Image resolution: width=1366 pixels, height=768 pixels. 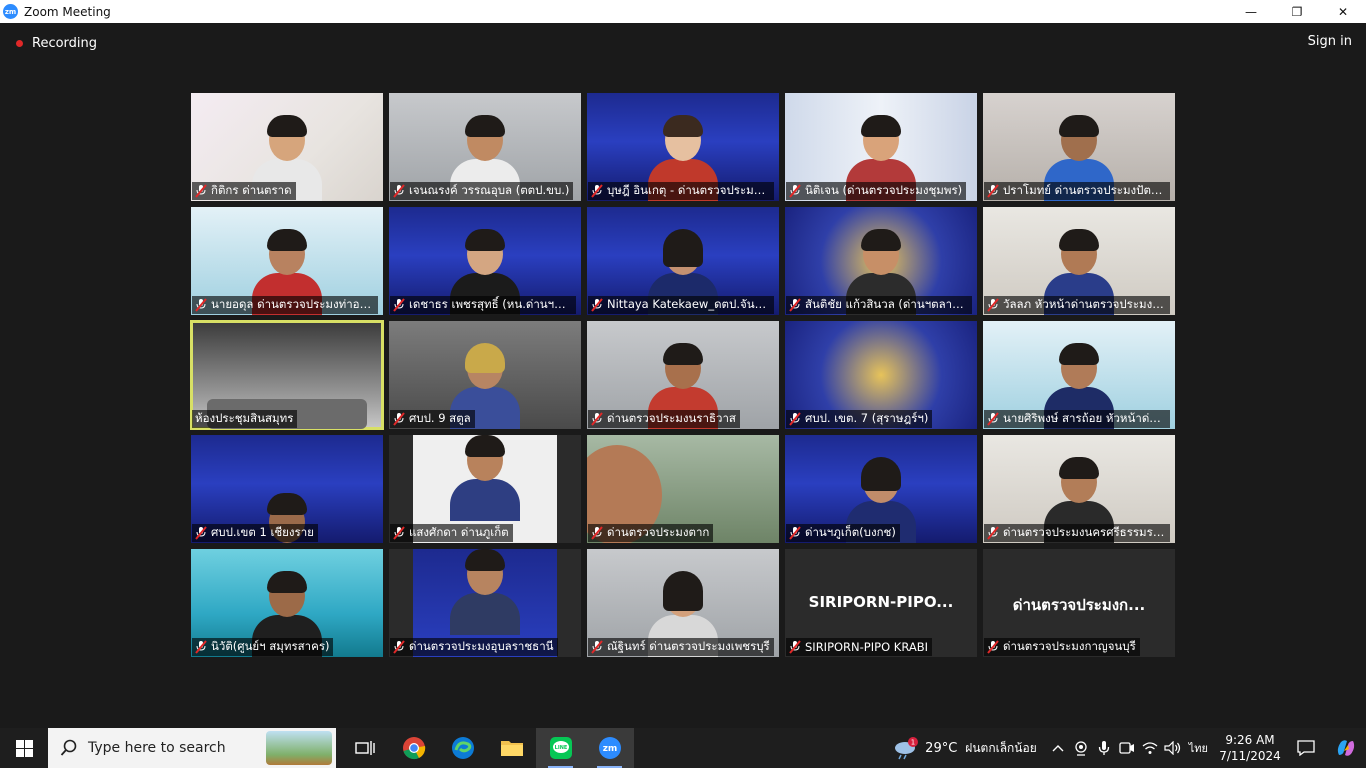 I want to click on participant-name: ด่านตรวจประมงนราธิวาส, so click(x=671, y=418).